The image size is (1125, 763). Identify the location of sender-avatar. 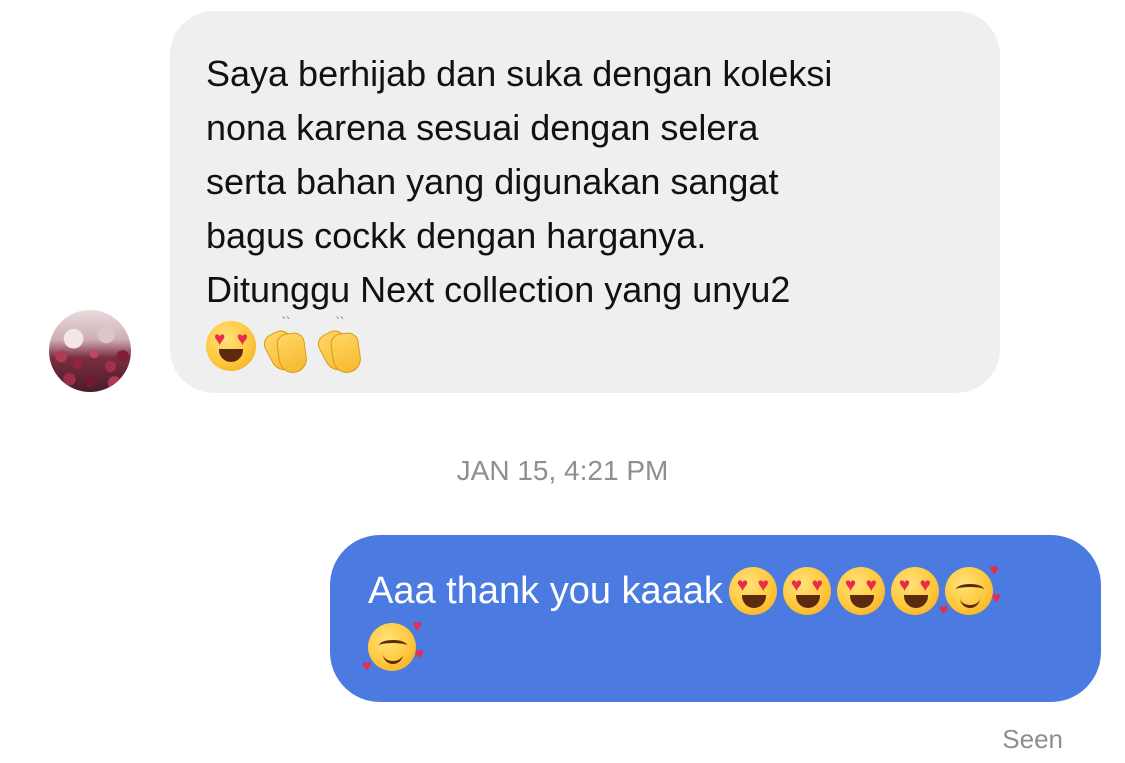
(90, 351).